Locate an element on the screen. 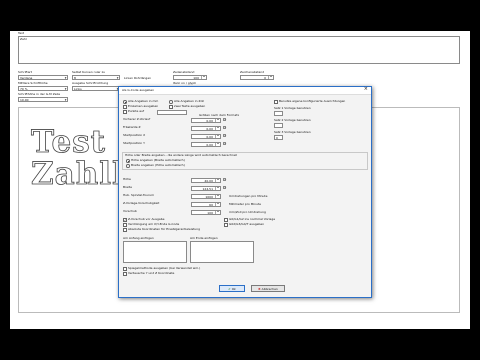  radio-breite is located at coordinates (128, 166).